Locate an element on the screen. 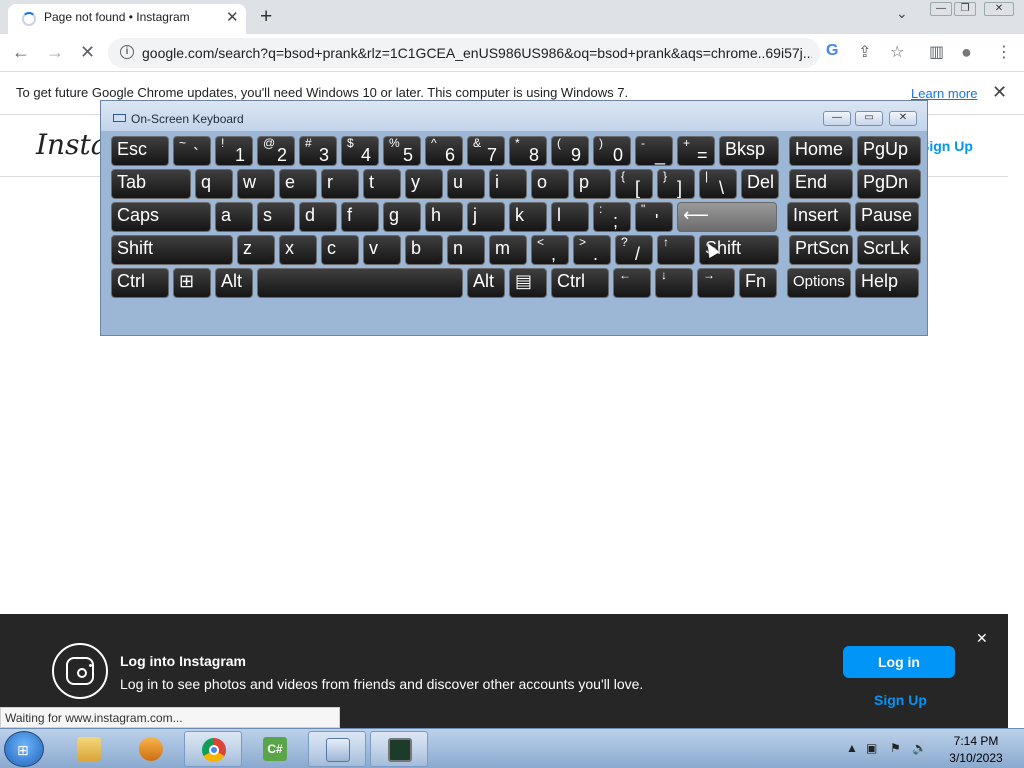 Image resolution: width=1024 pixels, height=768 pixels. osk-key-l: l is located at coordinates (570, 217).